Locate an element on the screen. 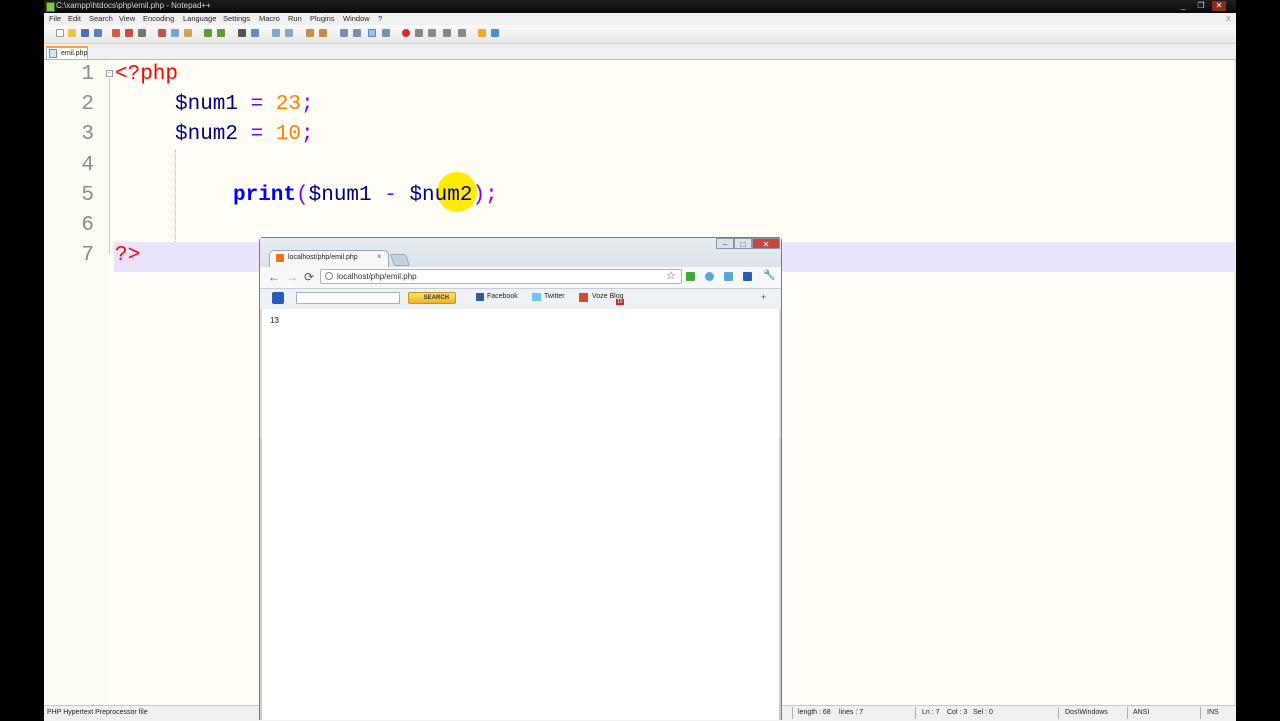 The width and height of the screenshot is (1280, 721). wrench-menu-icon: 🔧 is located at coordinates (769, 275).